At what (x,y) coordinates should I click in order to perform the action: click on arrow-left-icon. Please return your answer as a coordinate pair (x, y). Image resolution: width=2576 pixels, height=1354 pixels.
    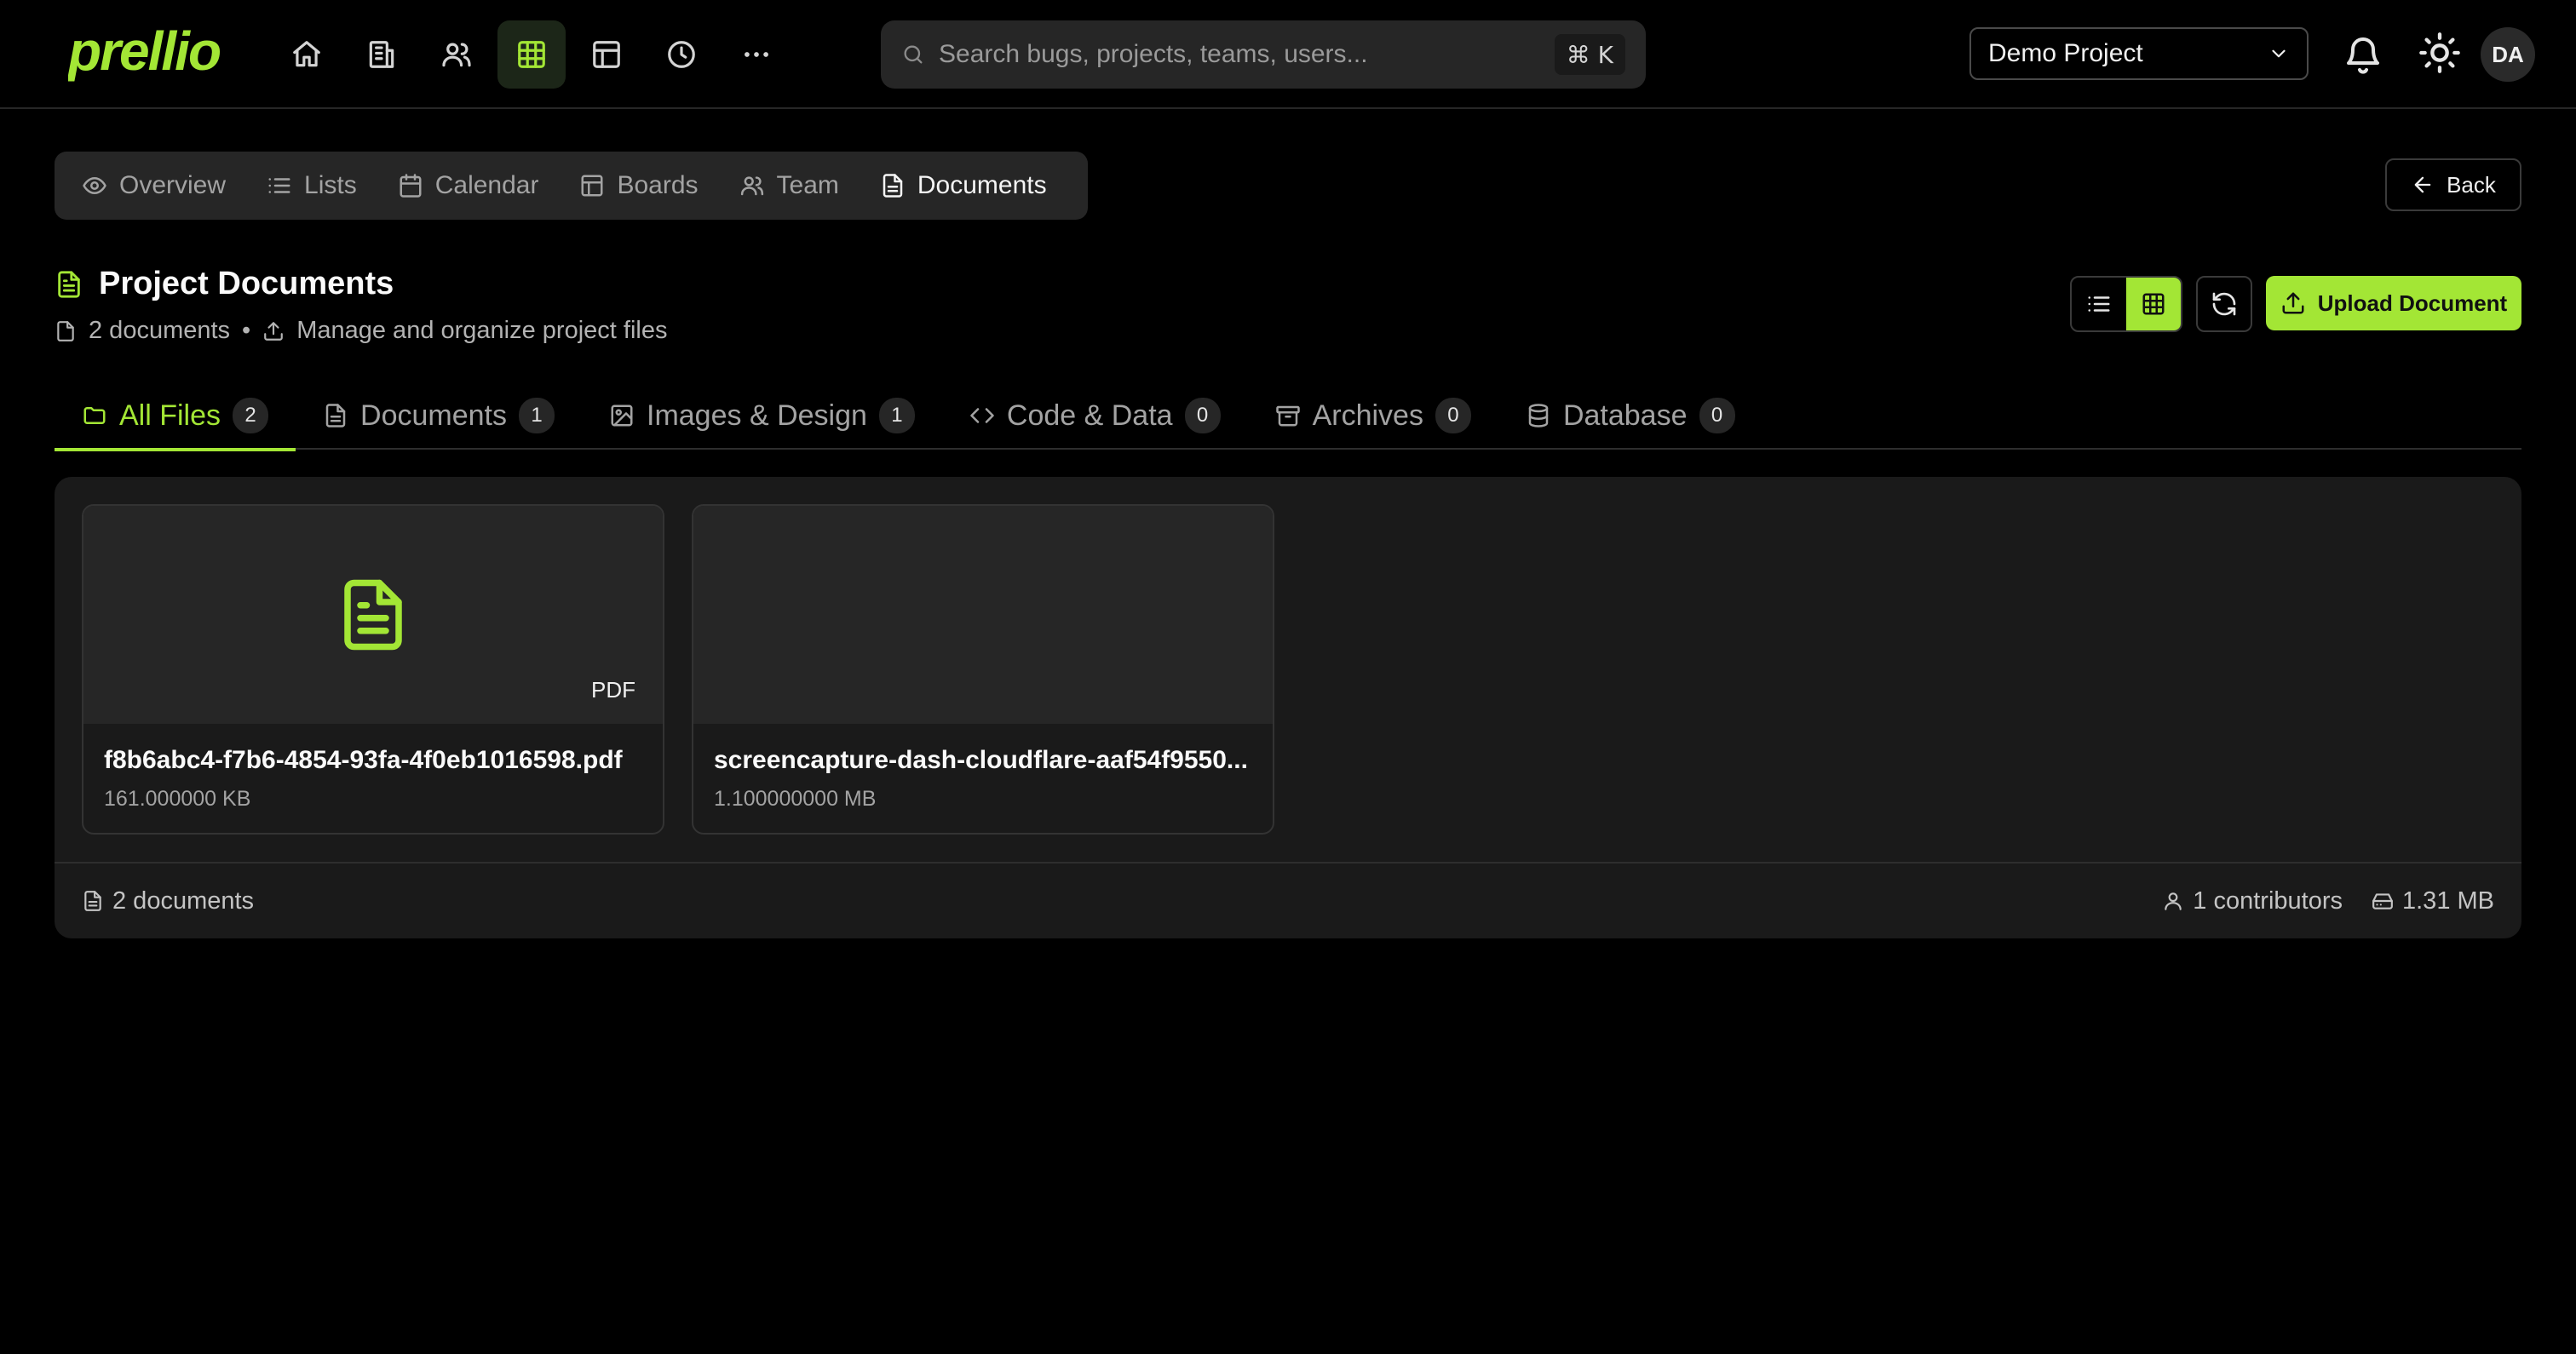
    Looking at the image, I should click on (2422, 184).